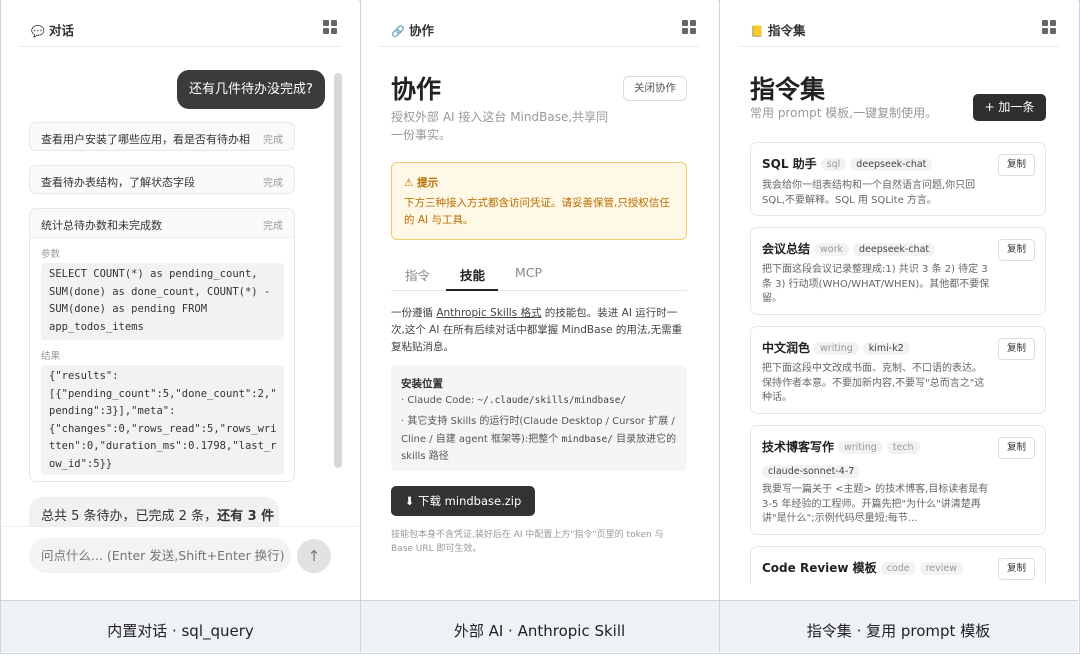 The height and width of the screenshot is (661, 1080). Describe the element at coordinates (417, 274) in the screenshot. I see `tab-instructions: 指令` at that location.